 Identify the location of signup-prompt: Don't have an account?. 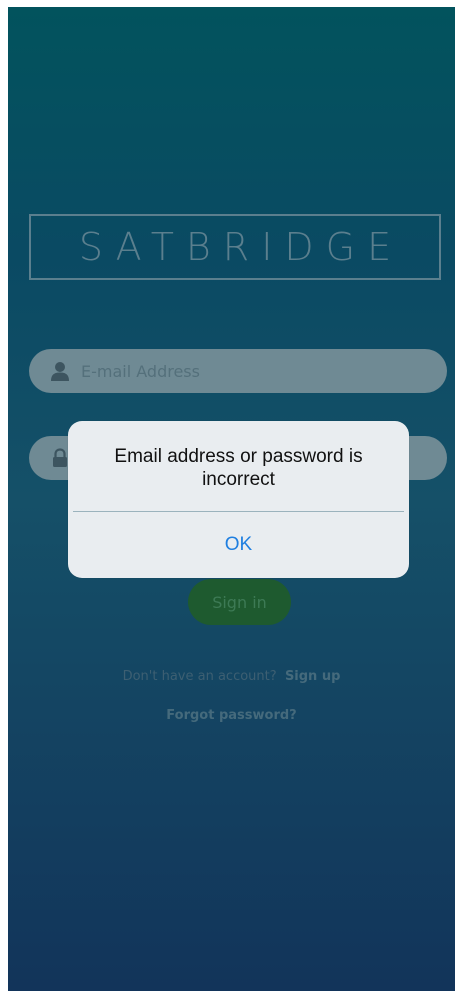
(199, 676).